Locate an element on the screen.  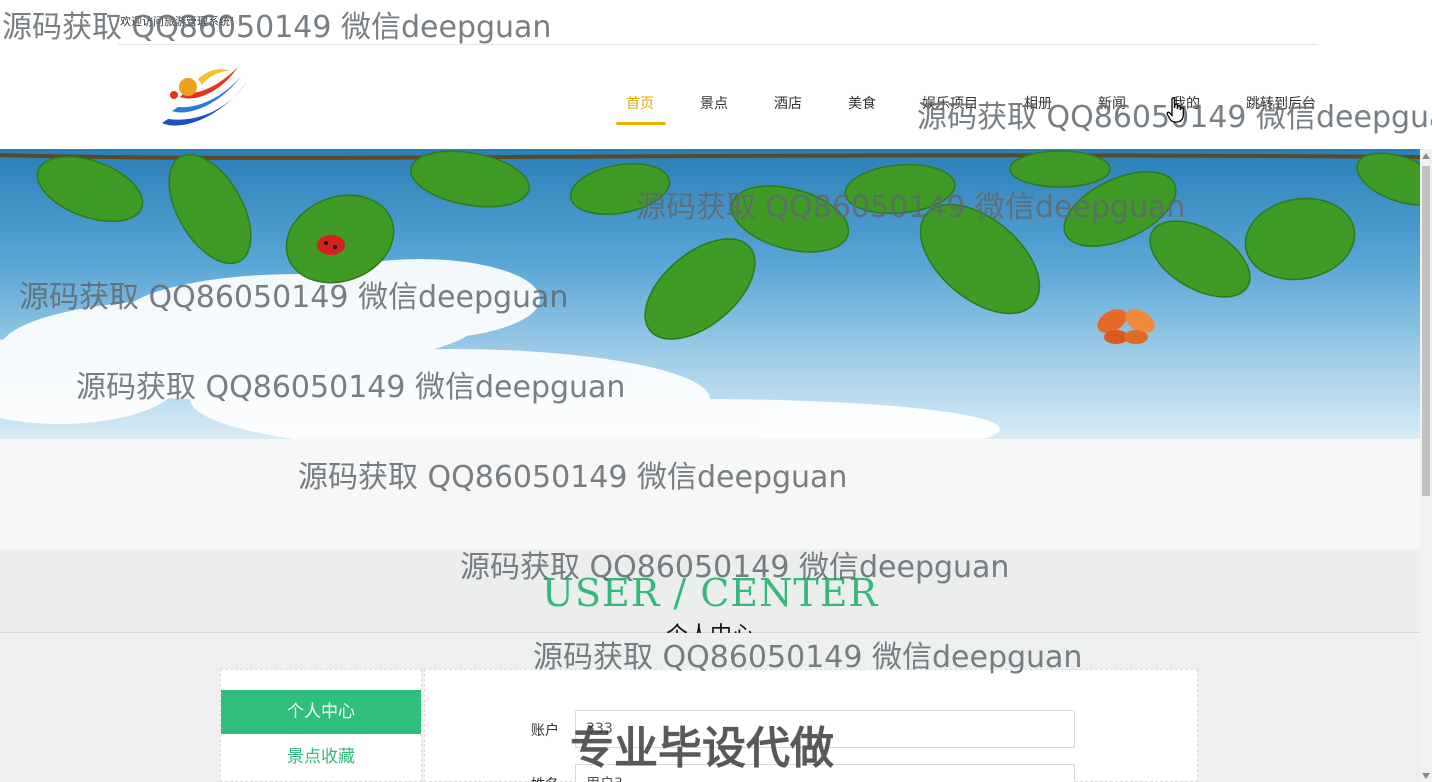
site-header: 首页 景点 酒店 美食 娱乐项目 相册 新闻 我的 跳转到后台 is located at coordinates (710, 97).